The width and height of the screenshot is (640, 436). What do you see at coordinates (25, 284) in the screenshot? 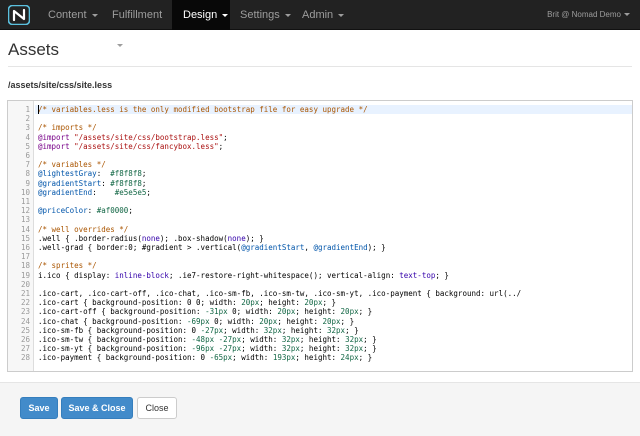
I see `line-number: 20` at bounding box center [25, 284].